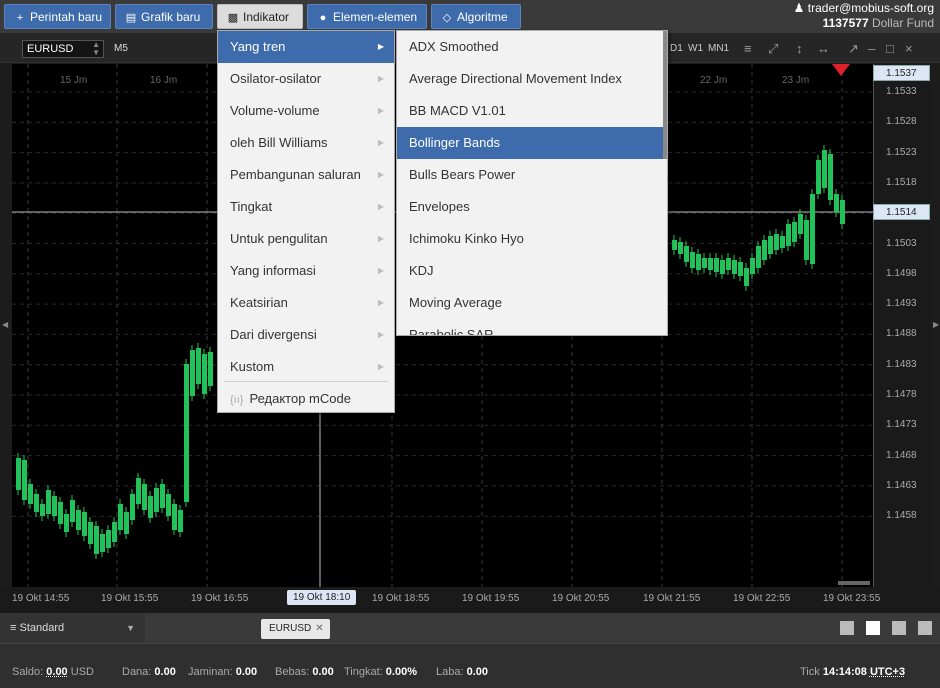  Describe the element at coordinates (306, 47) in the screenshot. I see `menu-item-category: Yang tren ▶` at that location.